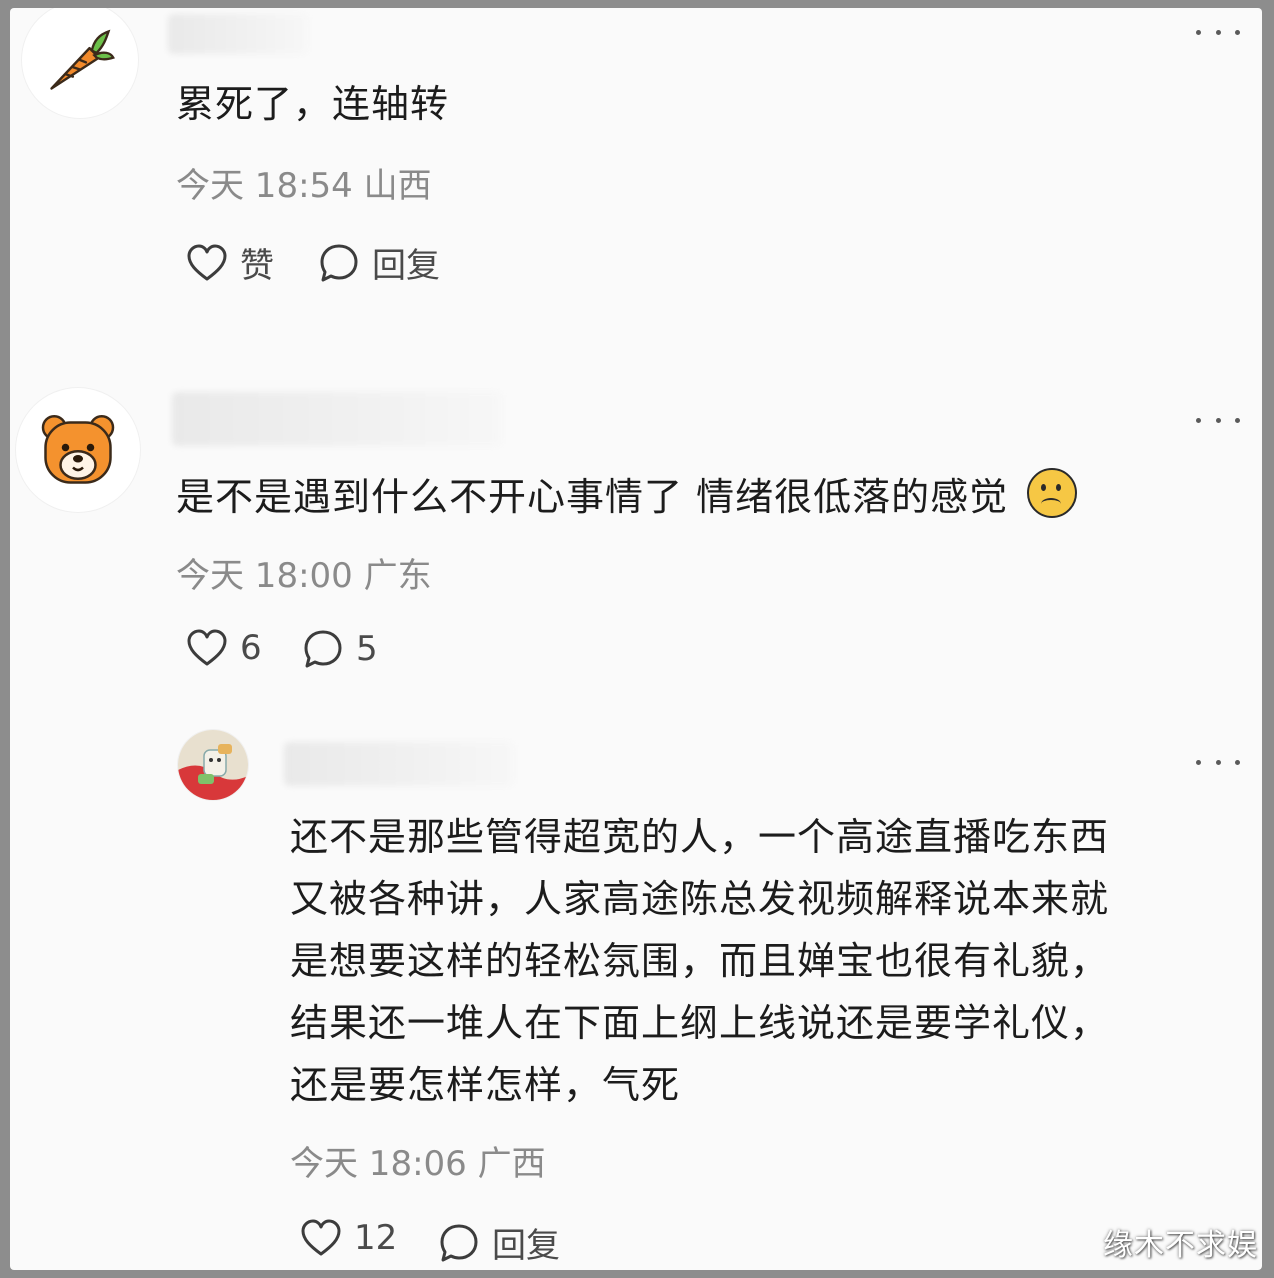 Image resolution: width=1274 pixels, height=1278 pixels. Describe the element at coordinates (257, 266) in the screenshot. I see `like-label: 赞` at that location.